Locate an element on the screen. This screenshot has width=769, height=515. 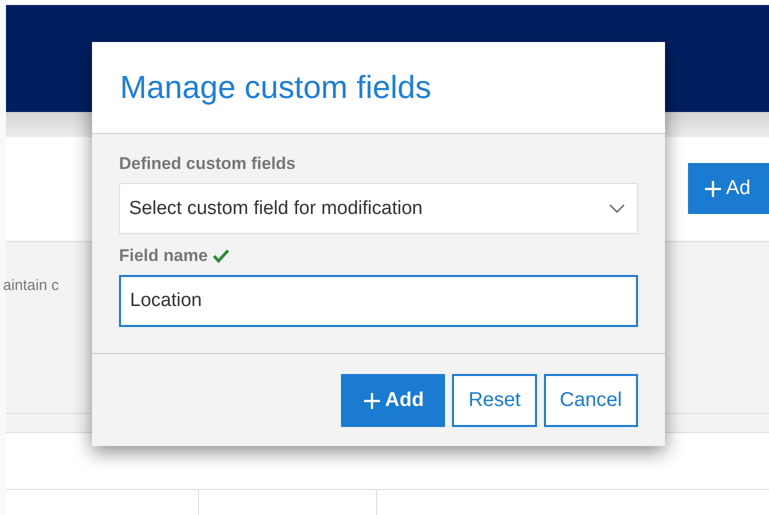
dialog-title: Manage custom fields is located at coordinates (276, 87).